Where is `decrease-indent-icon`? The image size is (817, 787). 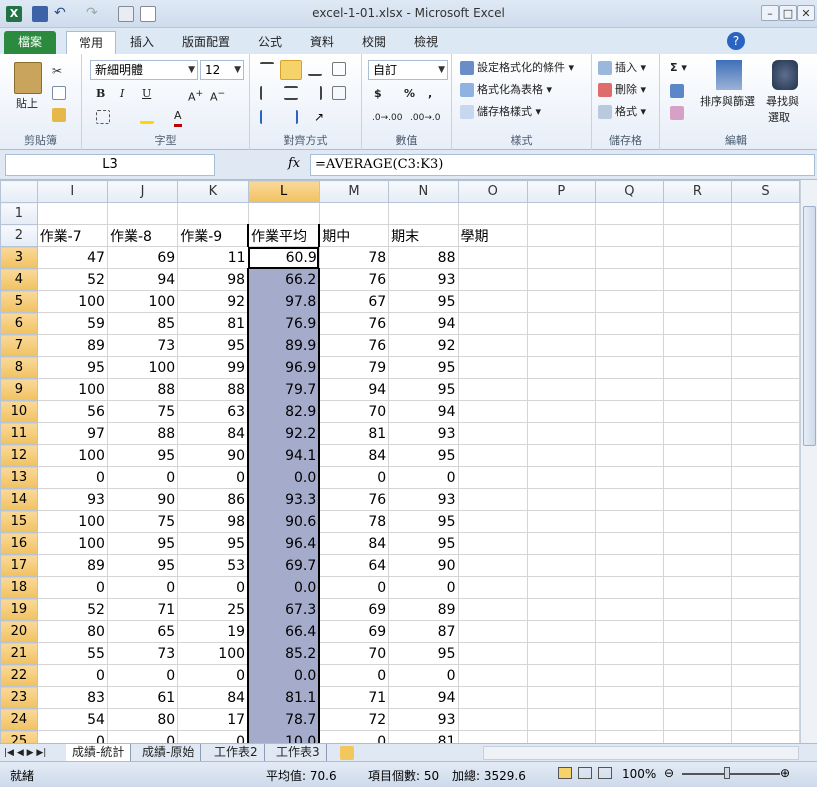 decrease-indent-icon is located at coordinates (267, 117).